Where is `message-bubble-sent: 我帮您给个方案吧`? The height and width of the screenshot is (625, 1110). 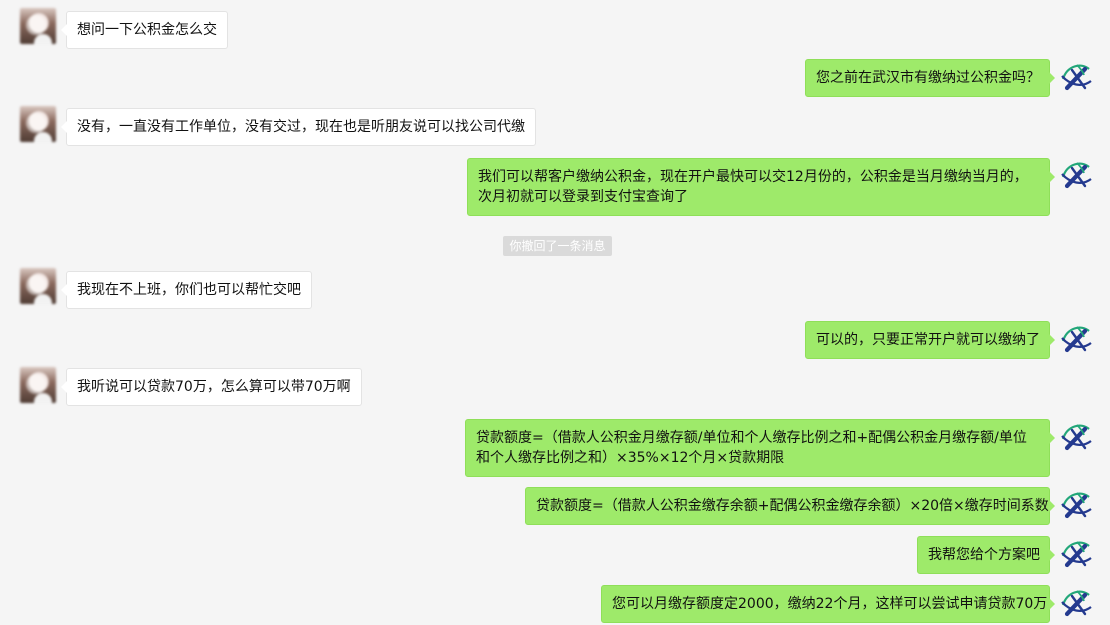
message-bubble-sent: 我帮您给个方案吧 is located at coordinates (986, 555).